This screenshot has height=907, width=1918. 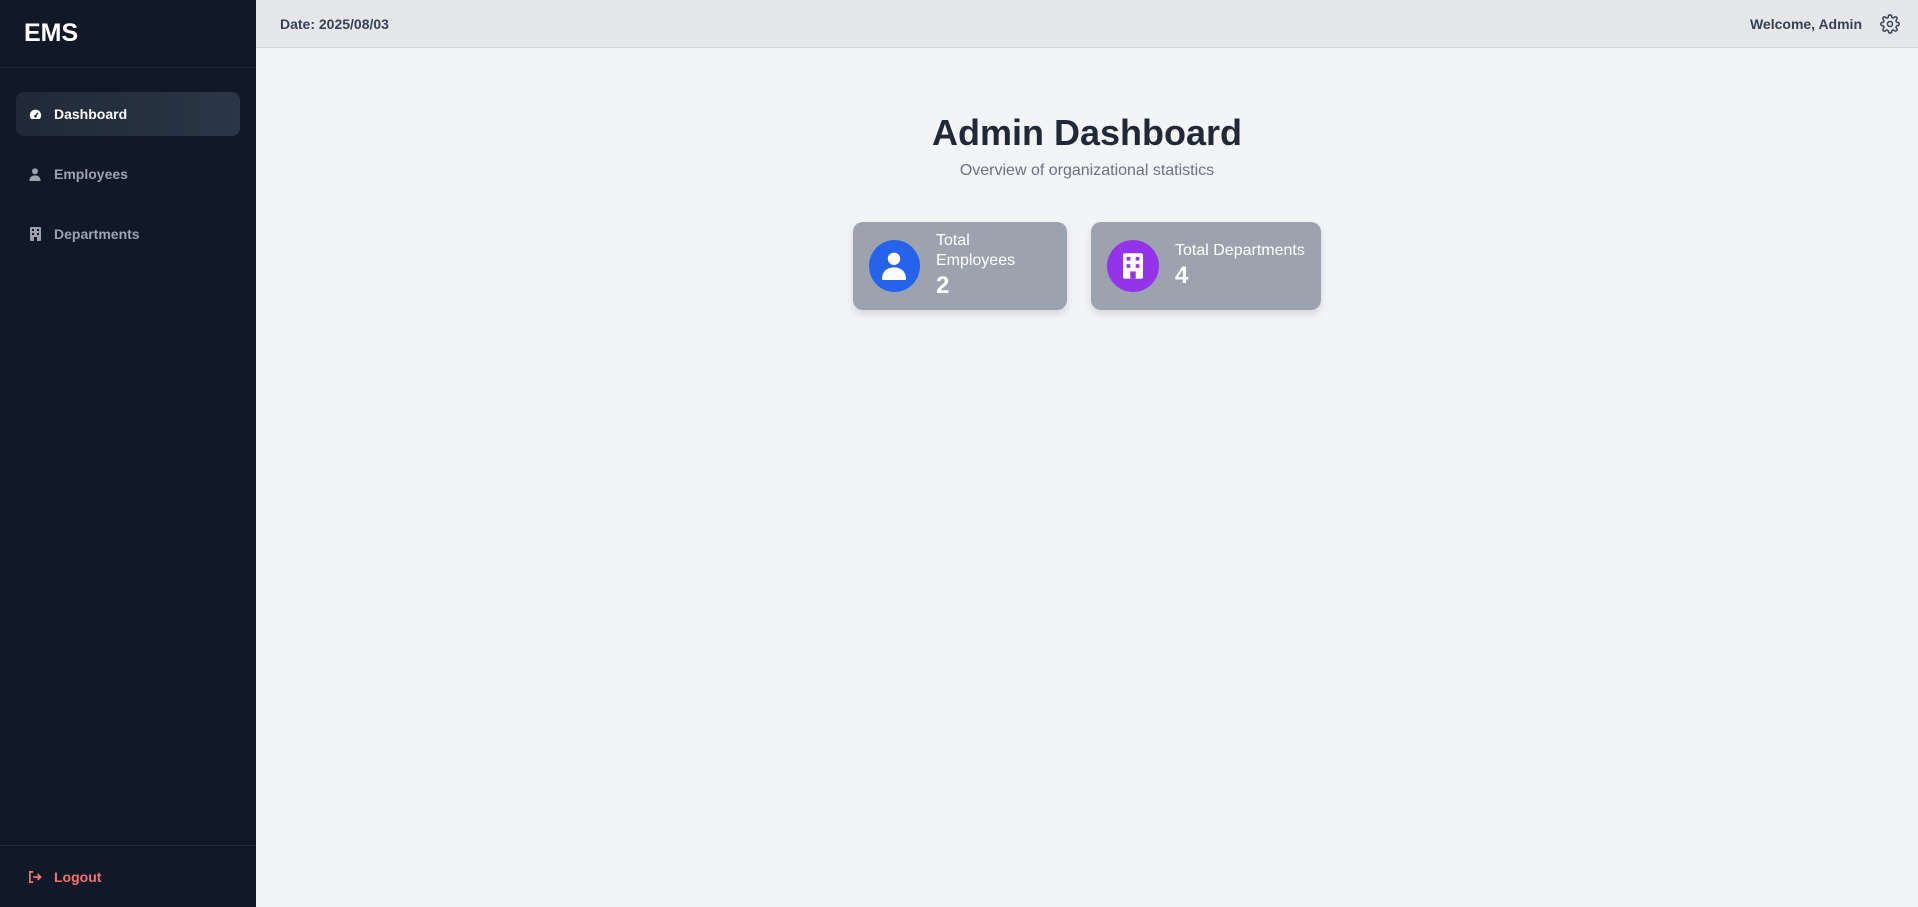 I want to click on sidebar-item-label: Departments, so click(x=97, y=234).